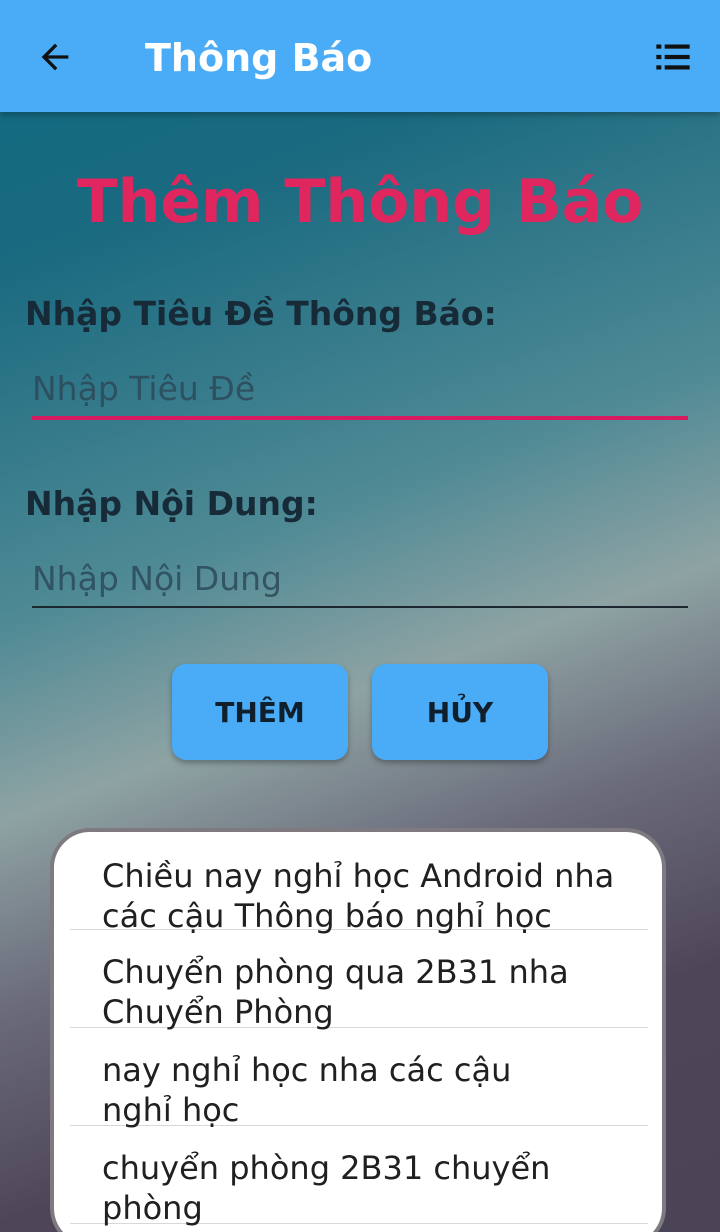 This screenshot has width=720, height=1232. I want to click on list-item-line: Chuyển Phòng, so click(218, 1012).